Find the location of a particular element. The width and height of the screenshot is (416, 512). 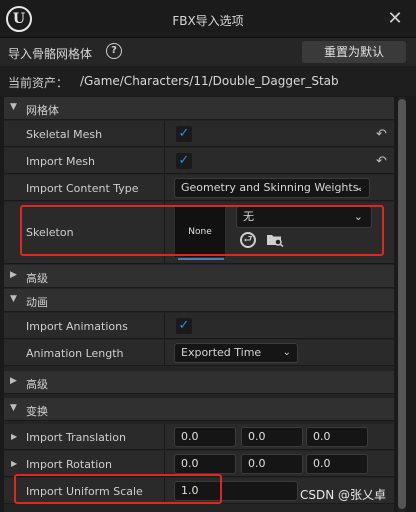

prop-label: Import Translation is located at coordinates (76, 437).